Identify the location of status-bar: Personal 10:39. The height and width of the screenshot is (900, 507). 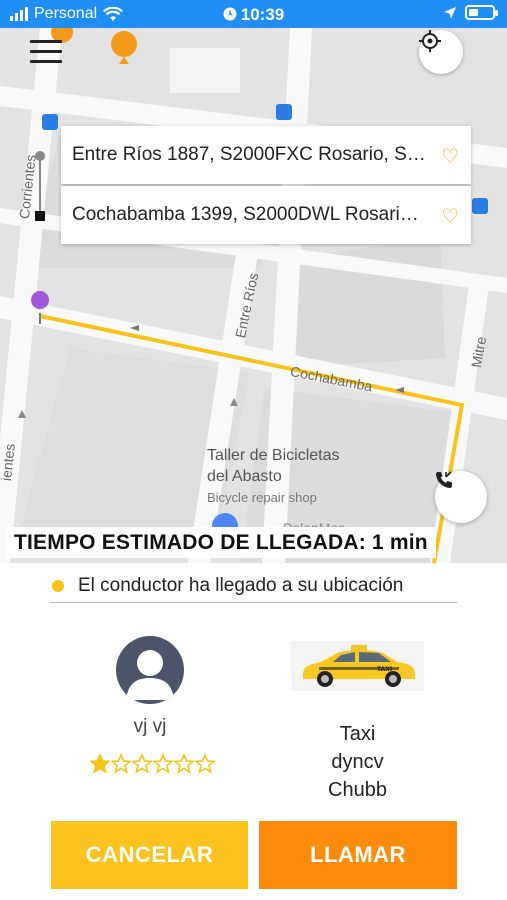
(253, 14).